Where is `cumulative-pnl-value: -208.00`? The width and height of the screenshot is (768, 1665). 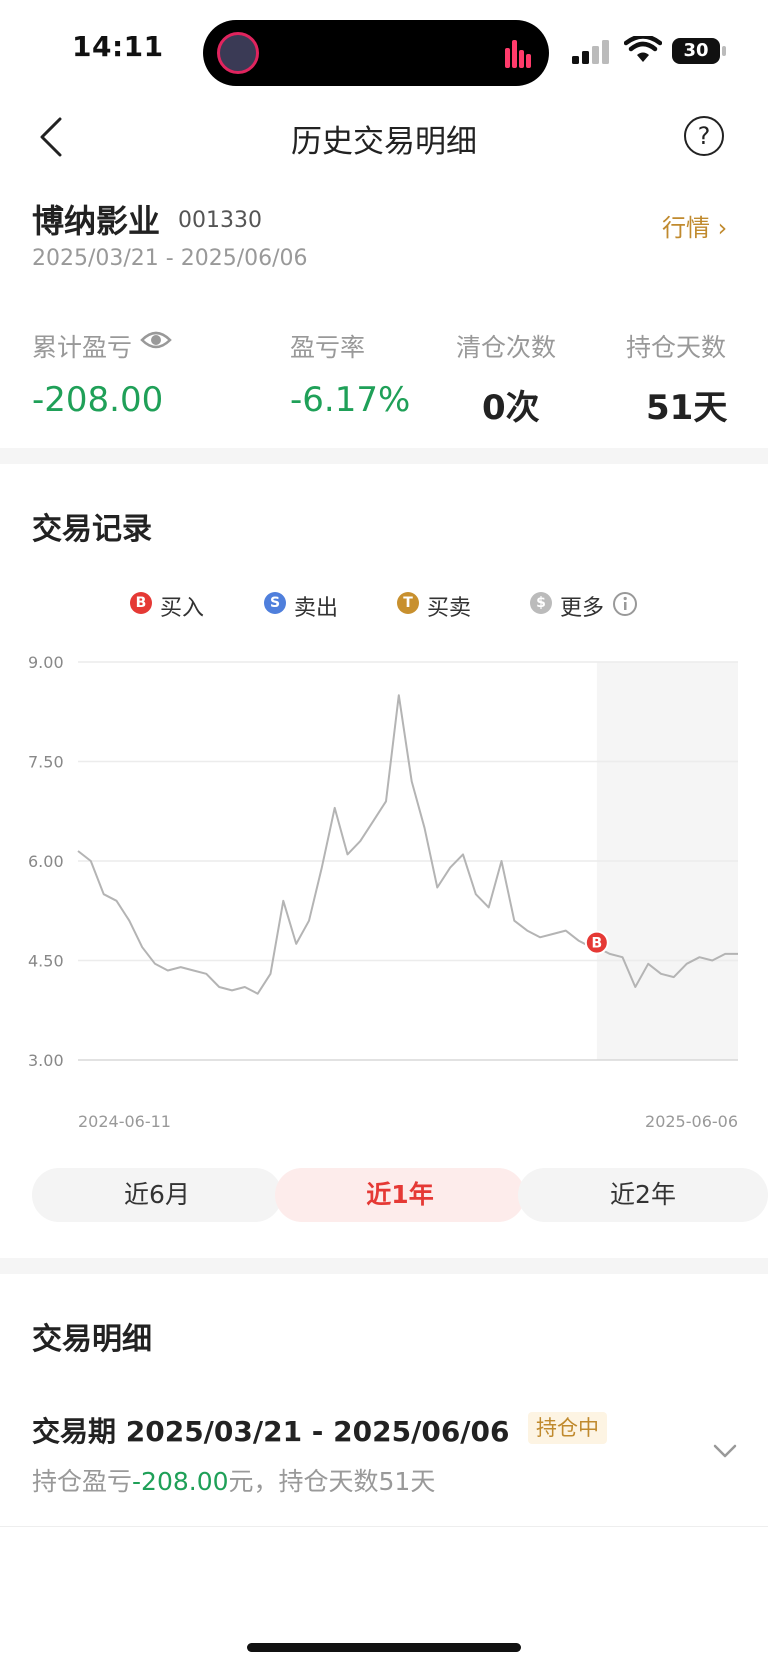 cumulative-pnl-value: -208.00 is located at coordinates (98, 400).